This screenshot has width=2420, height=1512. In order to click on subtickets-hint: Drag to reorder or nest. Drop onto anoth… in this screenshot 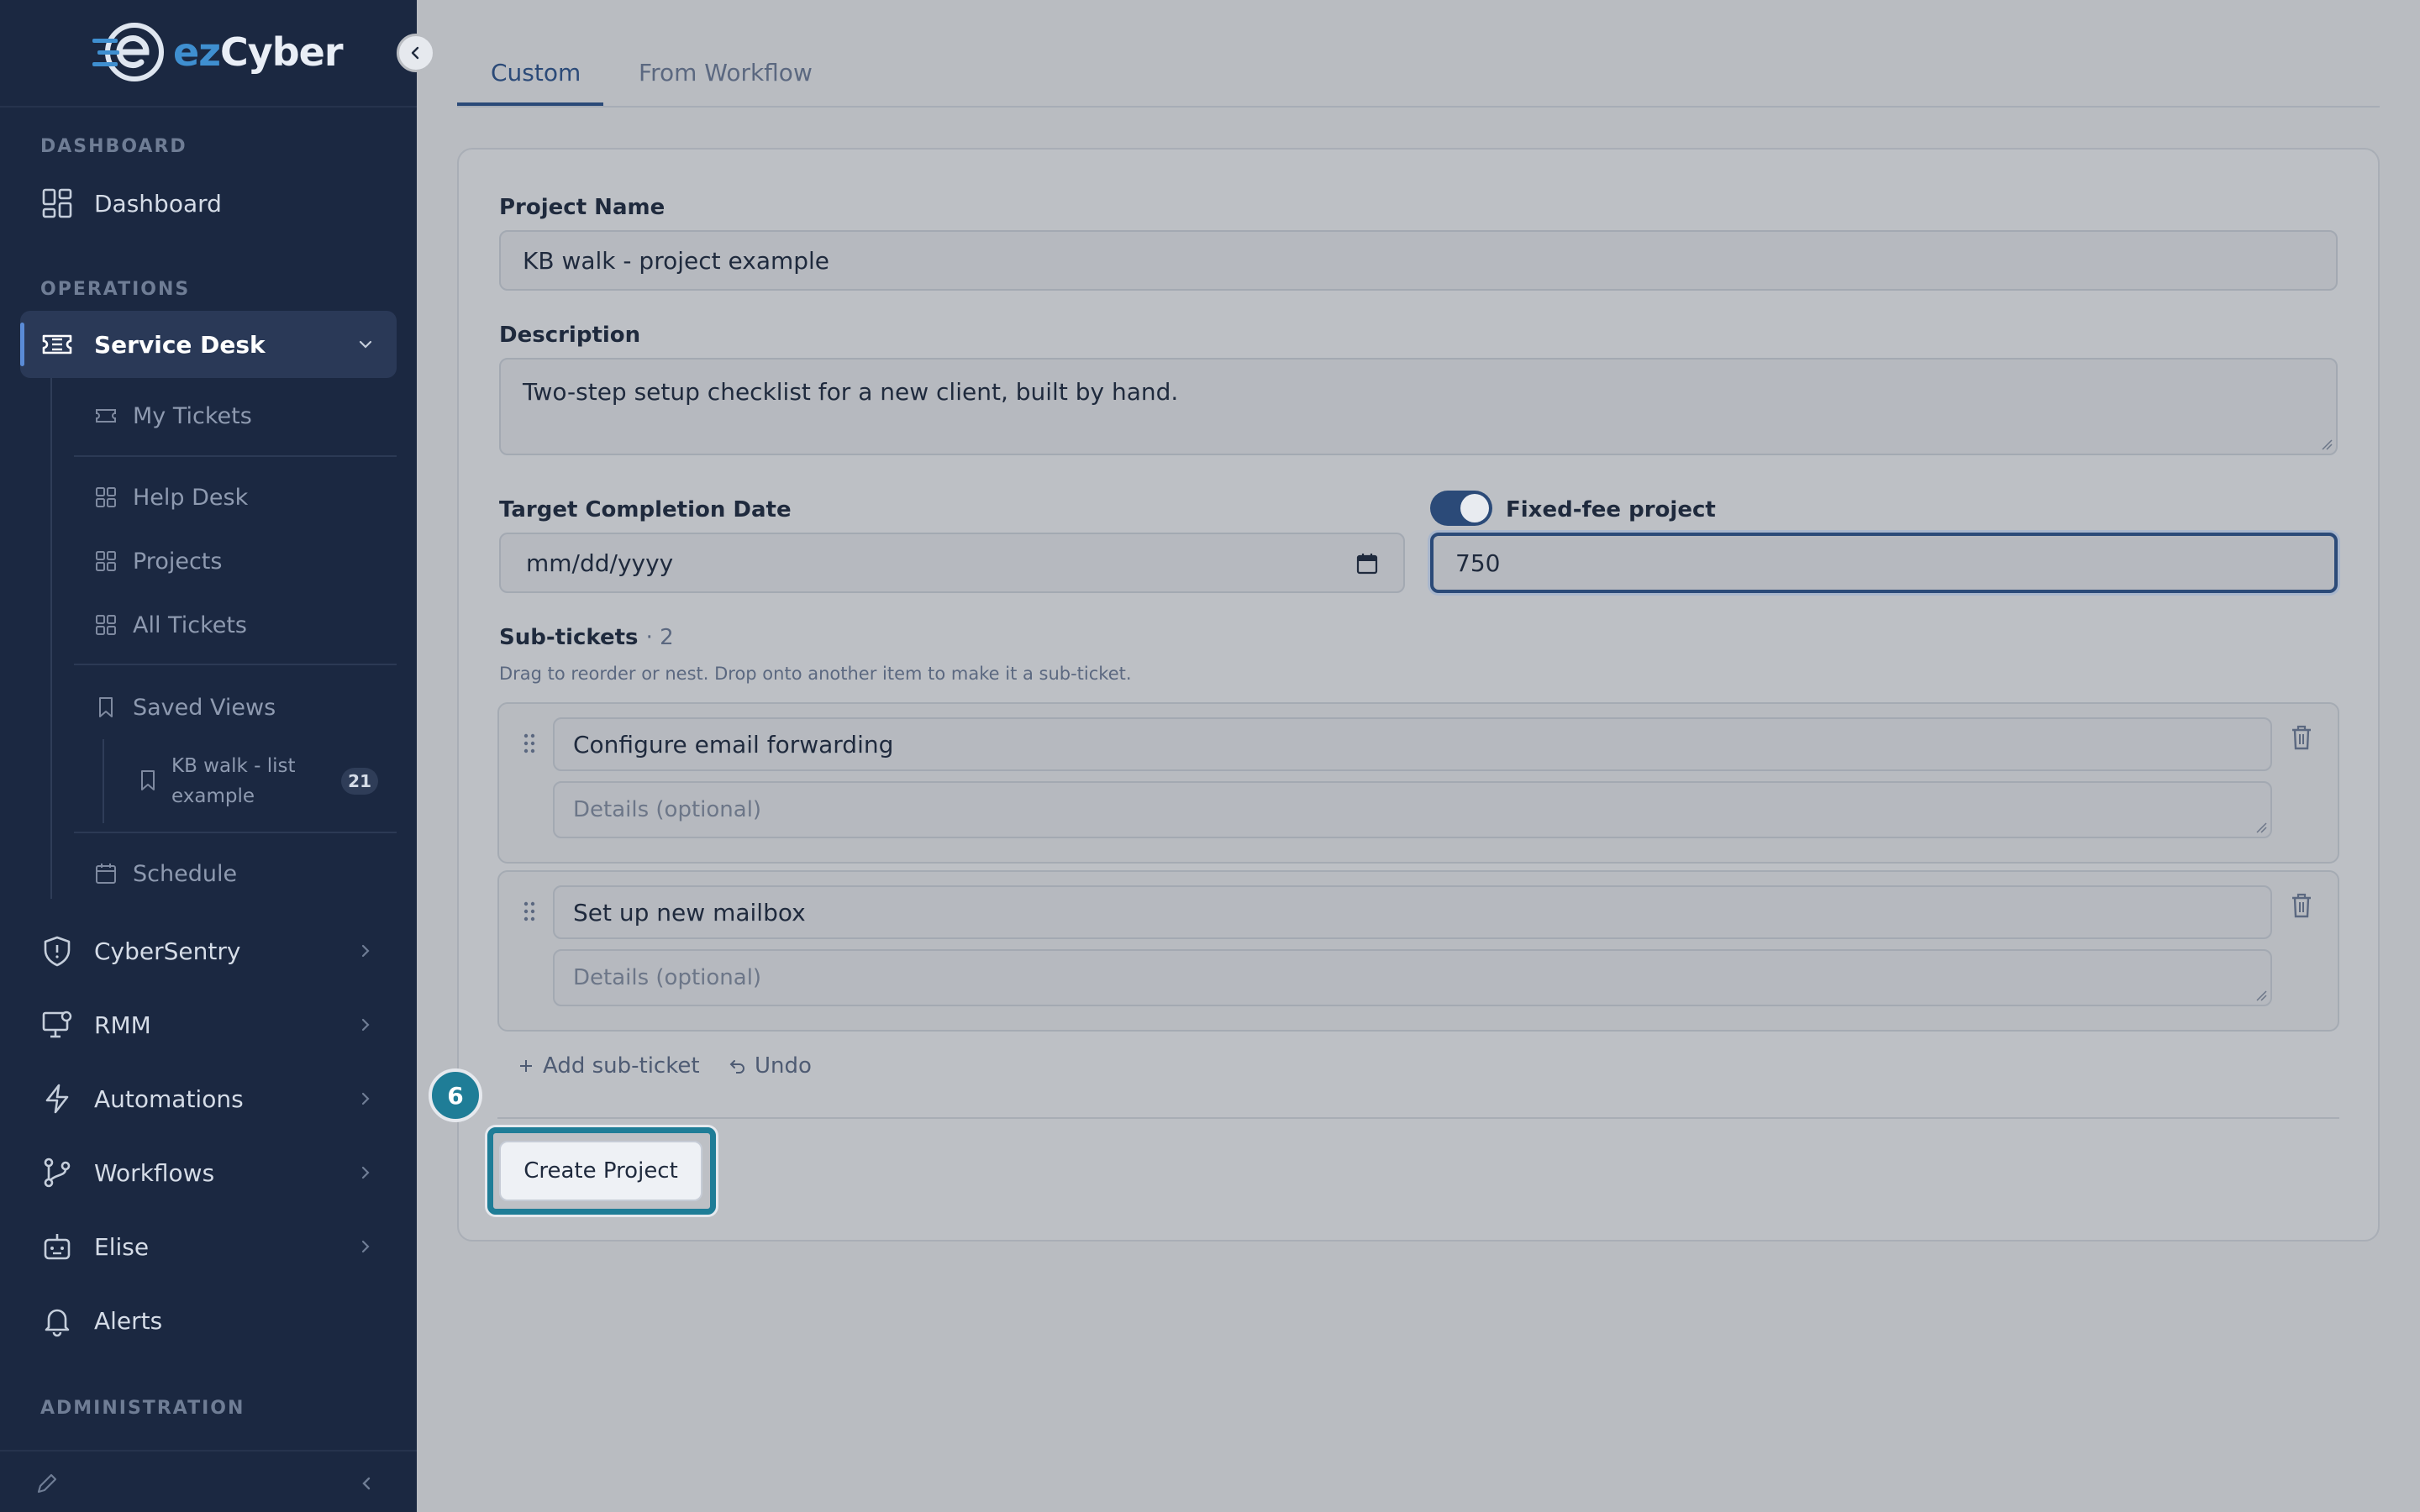, I will do `click(815, 674)`.